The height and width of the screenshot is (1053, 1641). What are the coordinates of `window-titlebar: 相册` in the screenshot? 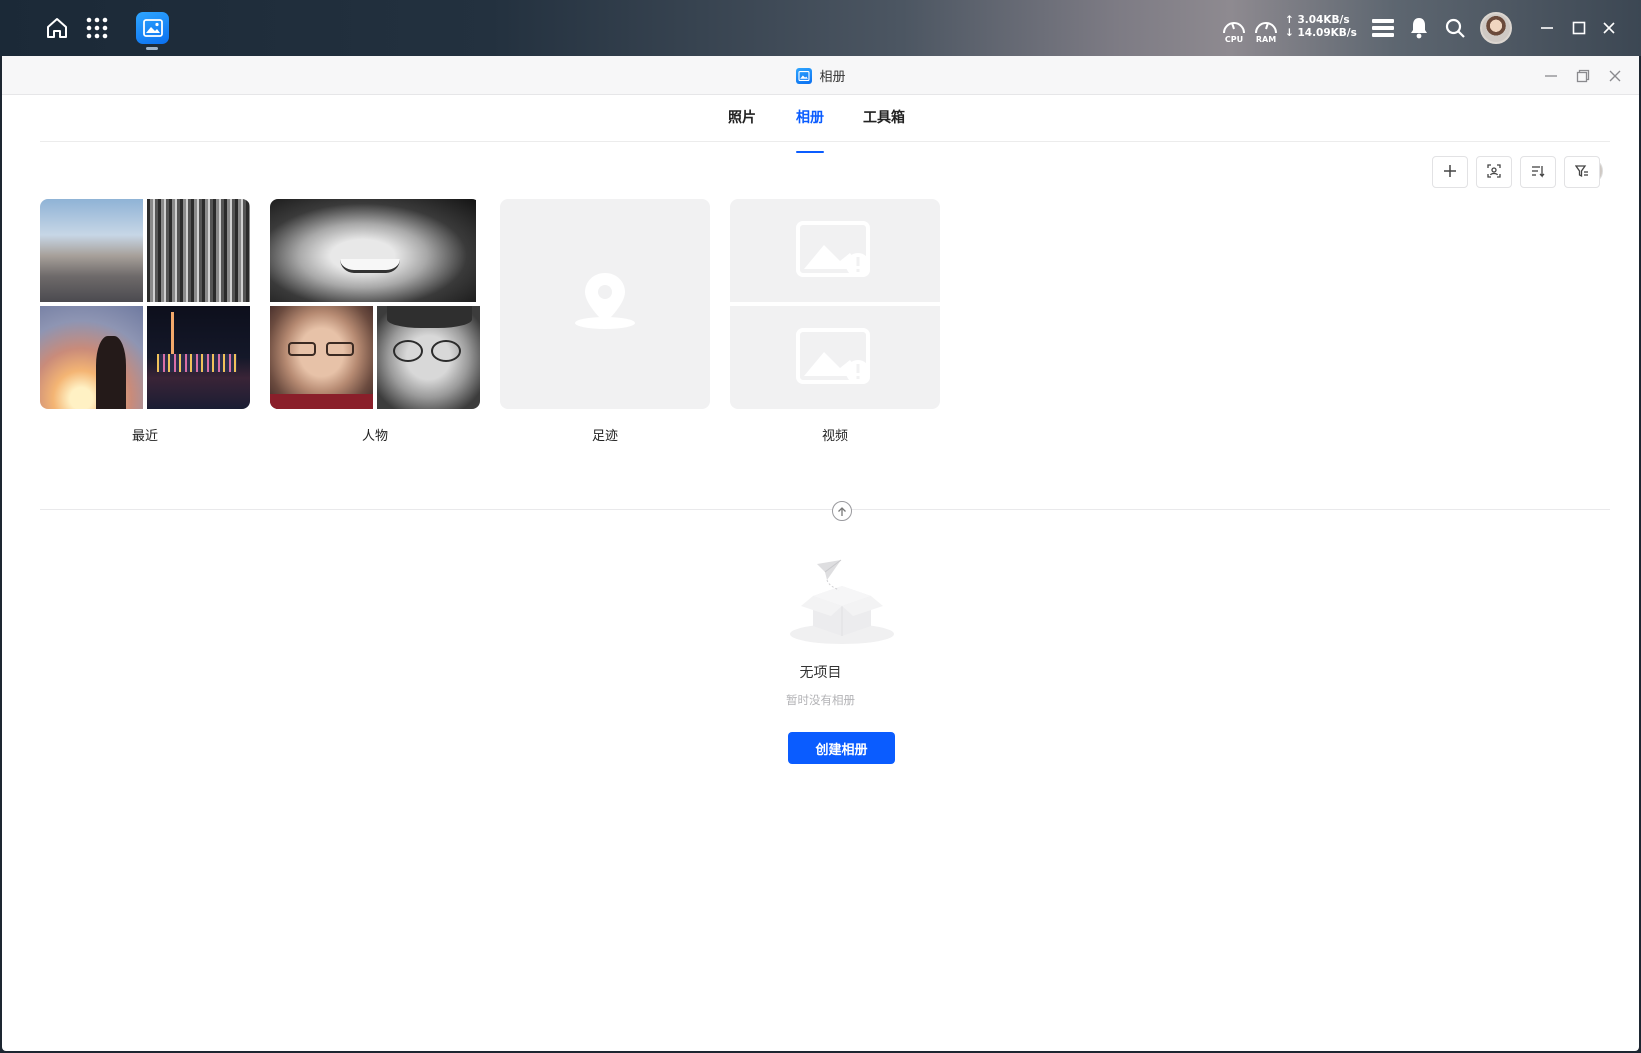 It's located at (820, 75).